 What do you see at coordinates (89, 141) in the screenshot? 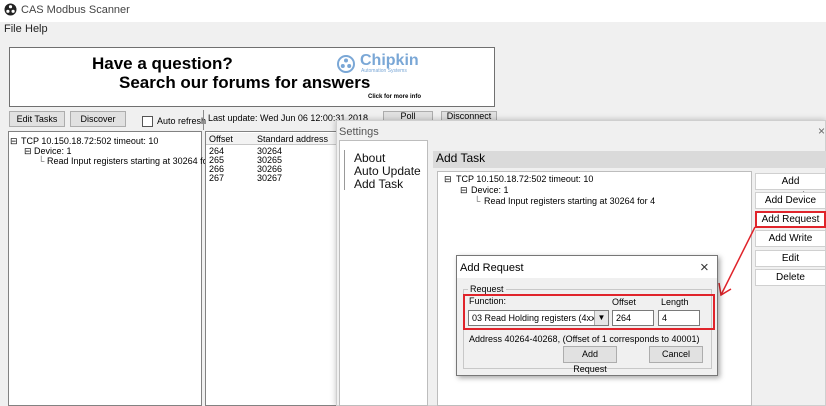
I see `tree-connection: TCP 10.150.18.72:502 timeout: 10` at bounding box center [89, 141].